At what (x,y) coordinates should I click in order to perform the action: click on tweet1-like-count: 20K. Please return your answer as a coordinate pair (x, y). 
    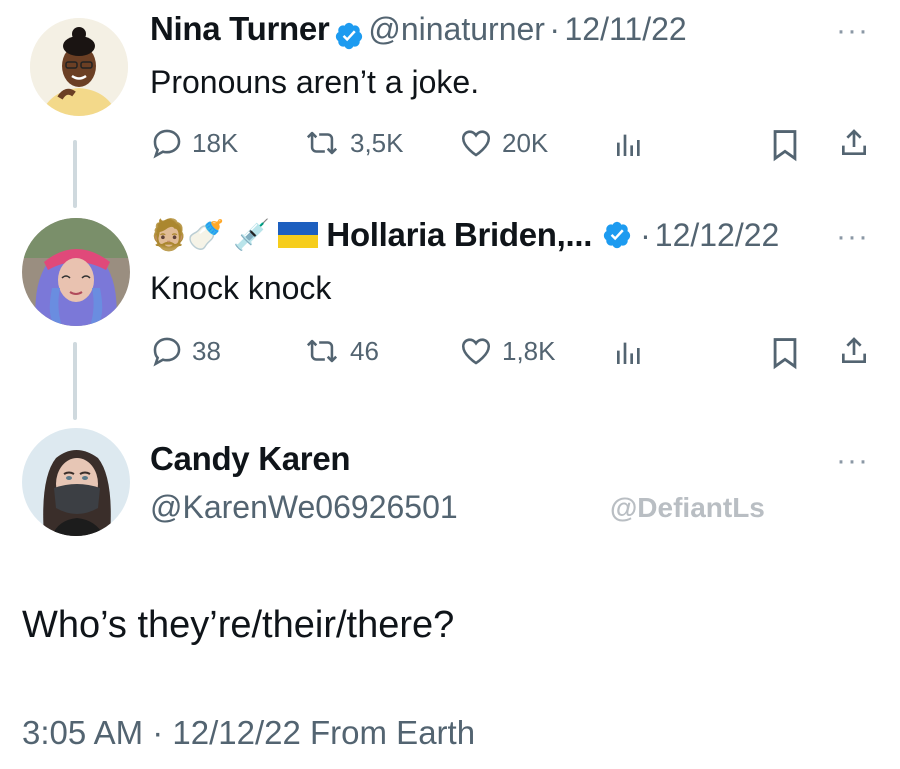
    Looking at the image, I should click on (525, 142).